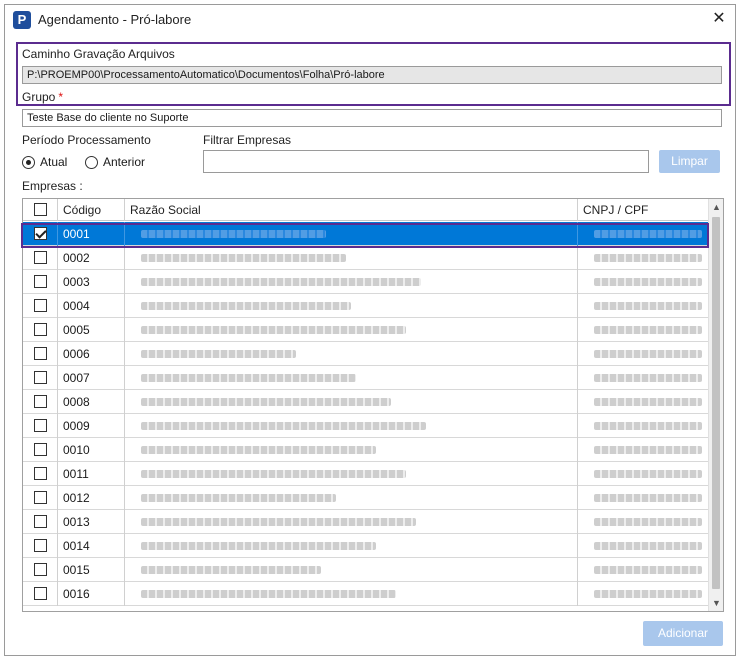 The image size is (740, 662). What do you see at coordinates (91, 498) in the screenshot?
I see `row-codigo: 0012` at bounding box center [91, 498].